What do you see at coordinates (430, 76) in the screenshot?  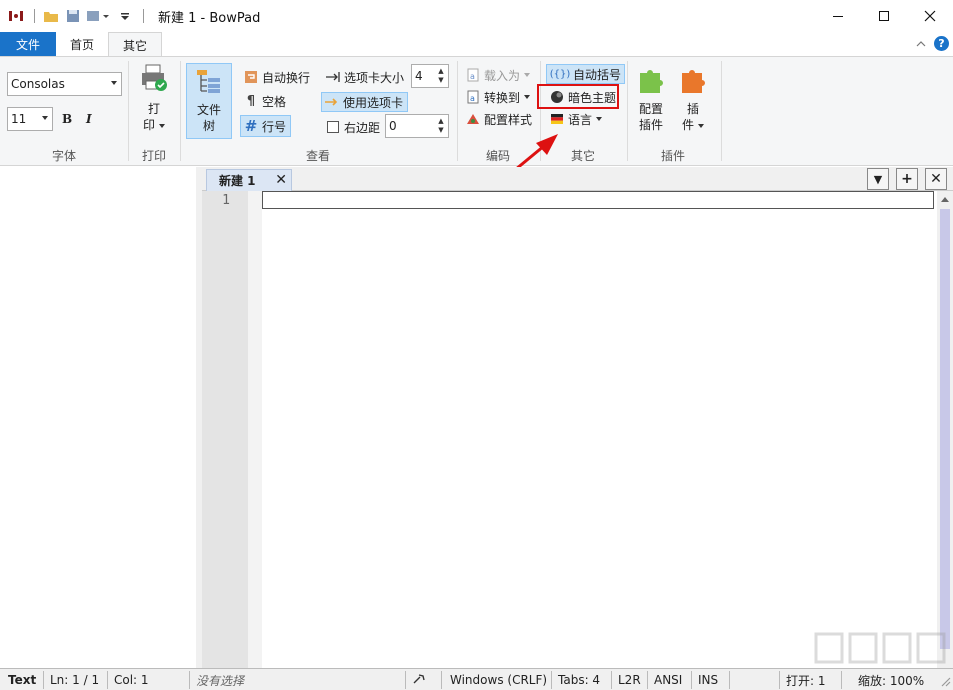 I see `tab-size-spinner: 4 ▲ ▼` at bounding box center [430, 76].